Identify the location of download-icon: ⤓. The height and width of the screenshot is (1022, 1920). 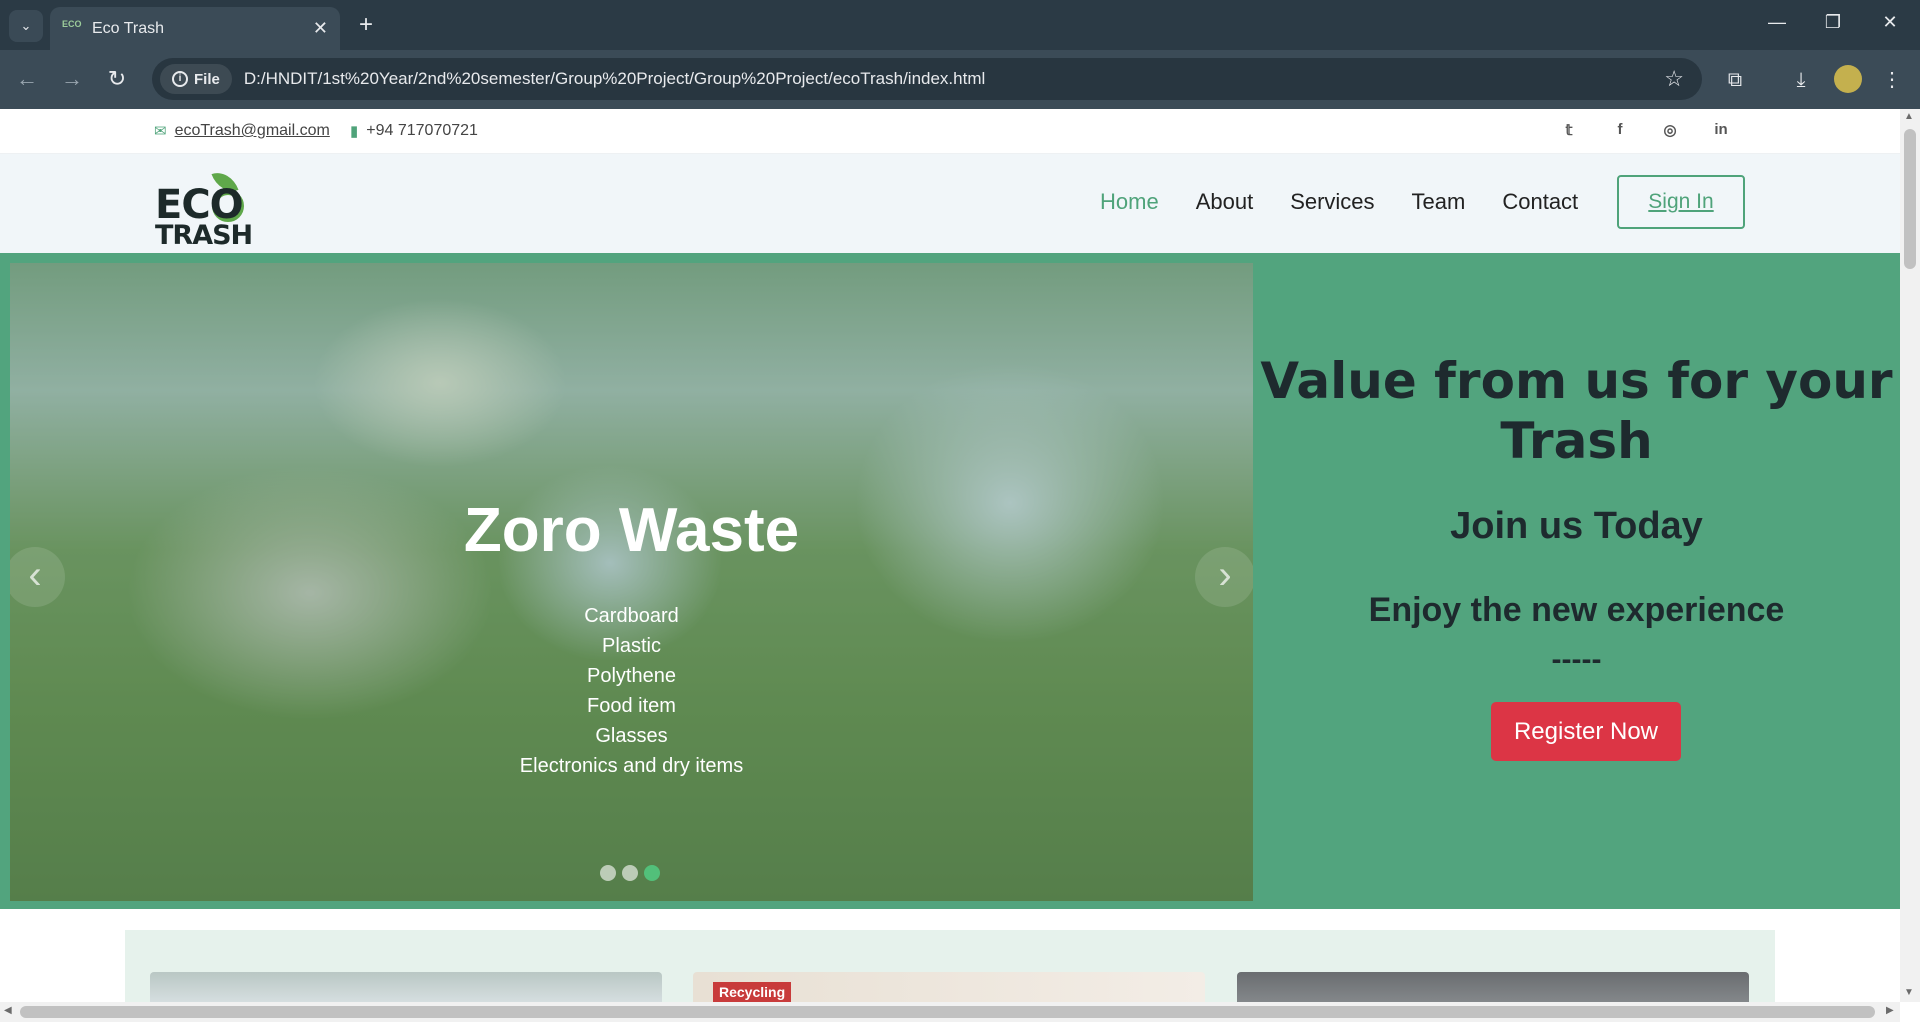
(1801, 80).